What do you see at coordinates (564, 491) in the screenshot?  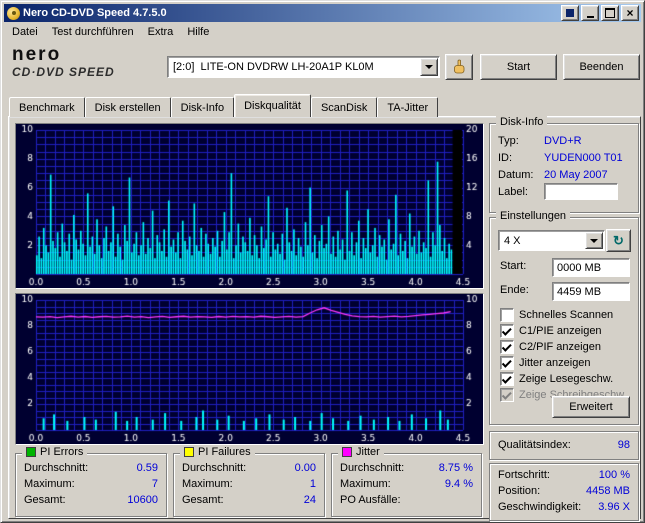 I see `progress-row: Position: 4458 MB` at bounding box center [564, 491].